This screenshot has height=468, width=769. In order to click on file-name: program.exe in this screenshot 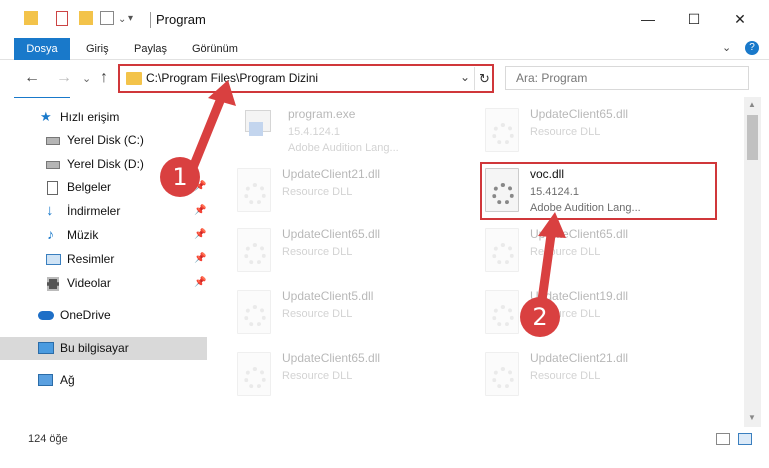, I will do `click(322, 114)`.